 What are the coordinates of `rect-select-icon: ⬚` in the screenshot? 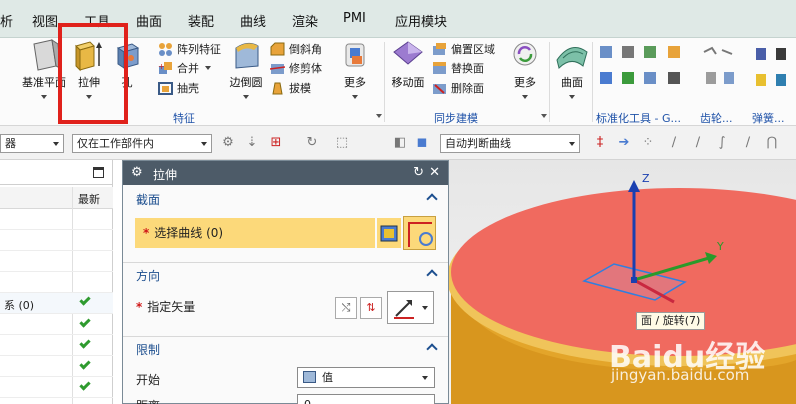 It's located at (342, 143).